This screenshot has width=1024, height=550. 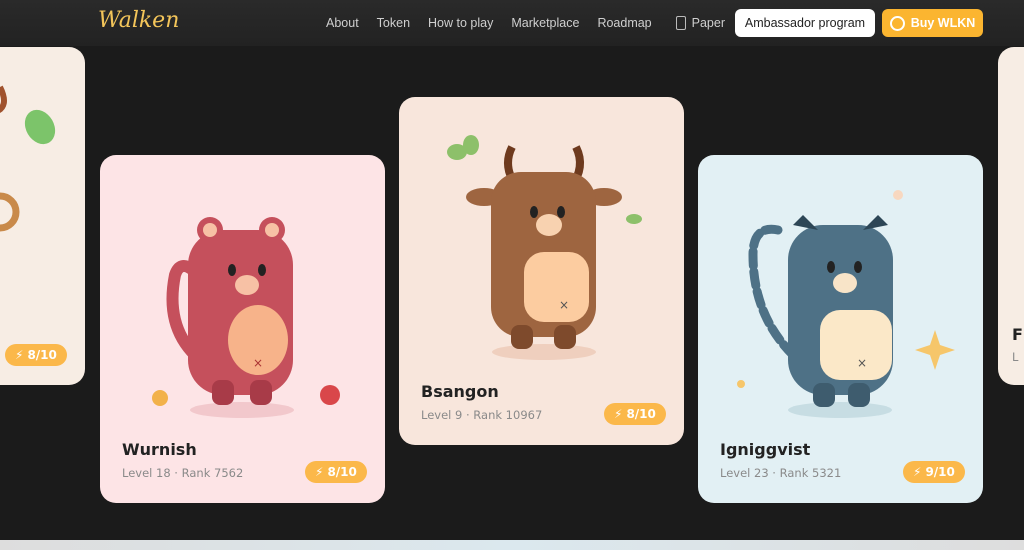 What do you see at coordinates (212, 473) in the screenshot?
I see `rank: Rank 7562` at bounding box center [212, 473].